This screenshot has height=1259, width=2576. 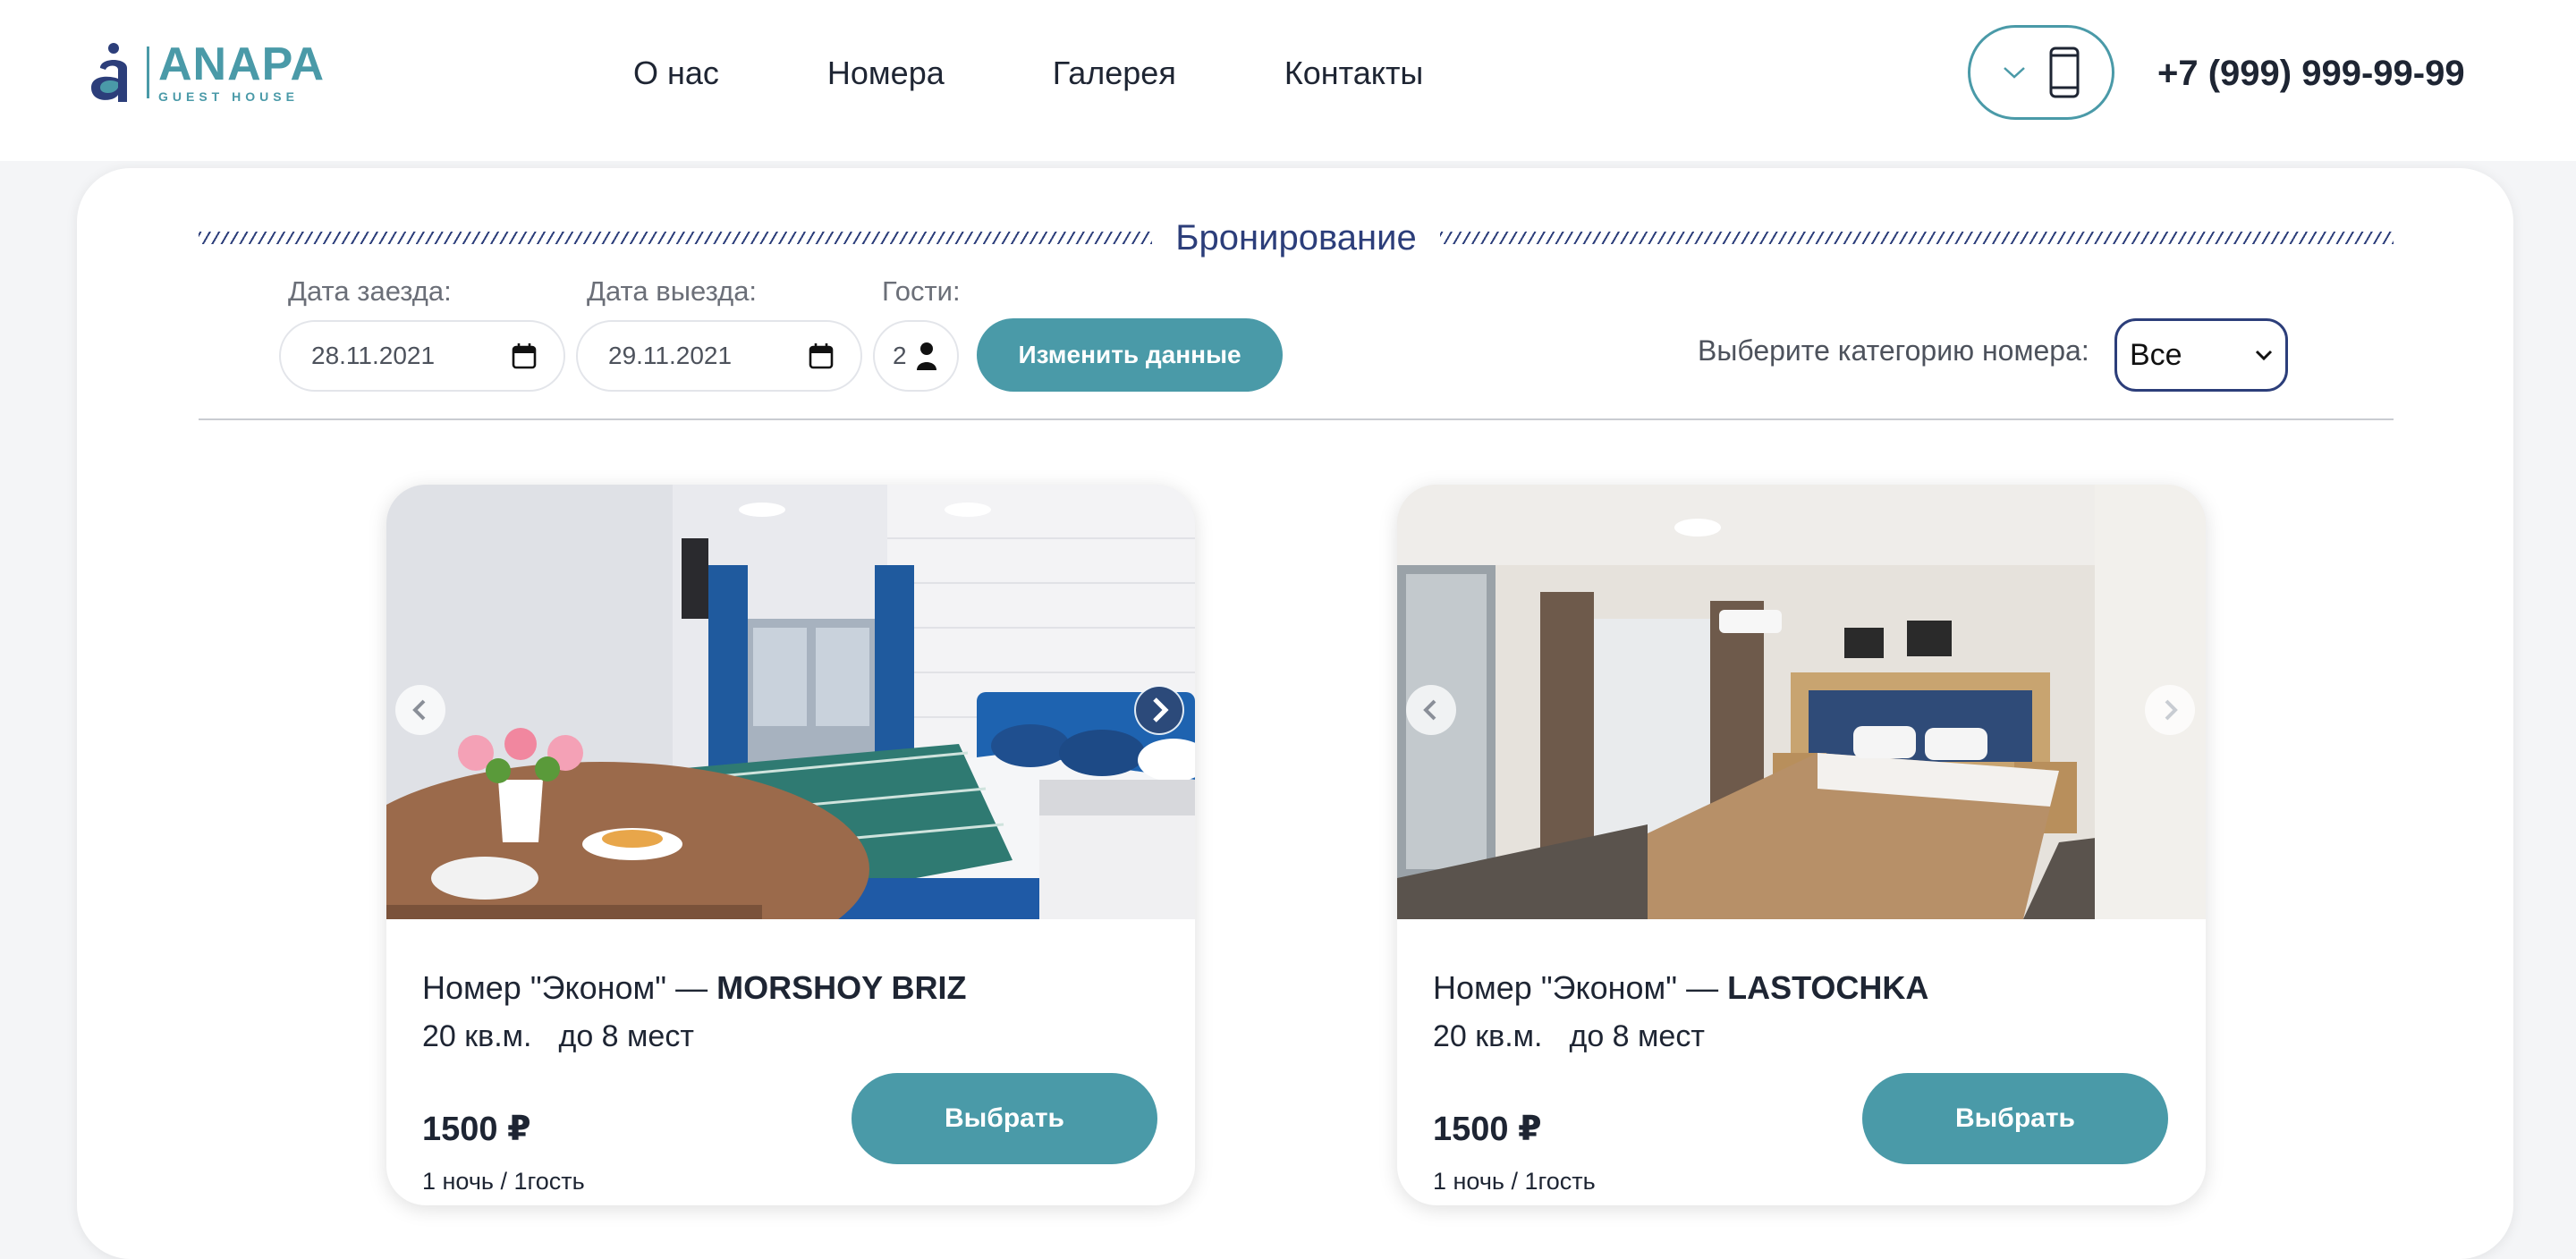 What do you see at coordinates (370, 291) in the screenshot?
I see `checkin-label: Дата заезда:` at bounding box center [370, 291].